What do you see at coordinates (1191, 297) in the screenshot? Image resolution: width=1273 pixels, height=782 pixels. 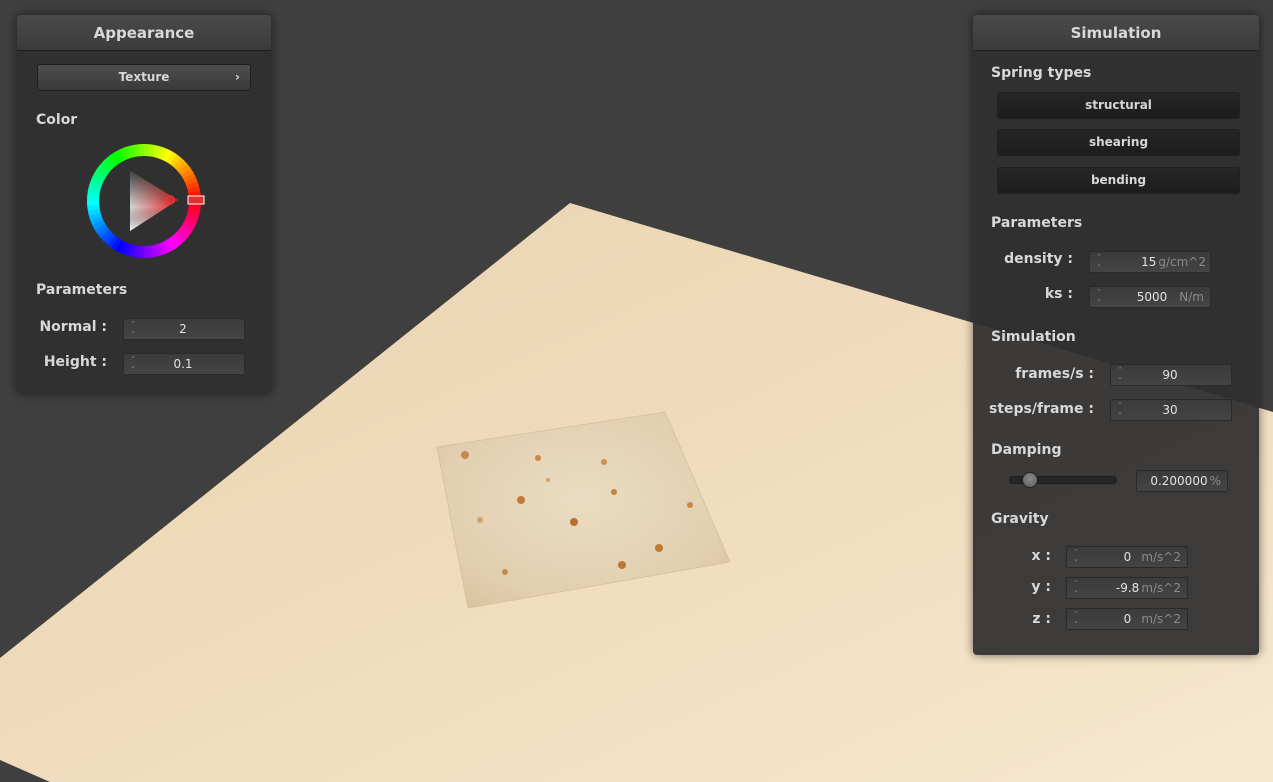 I see `ks-unit: N/m` at bounding box center [1191, 297].